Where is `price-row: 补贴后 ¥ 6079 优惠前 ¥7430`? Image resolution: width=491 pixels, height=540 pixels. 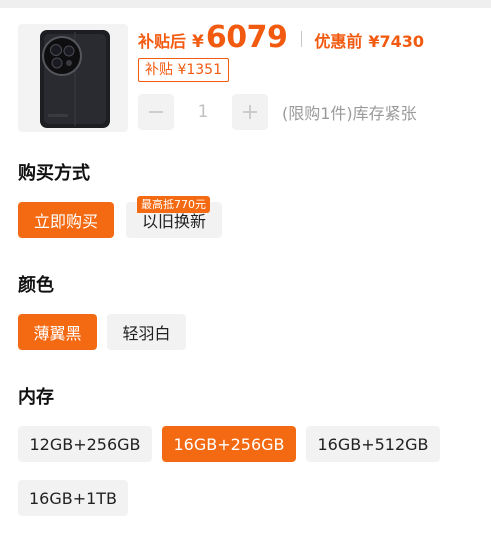 price-row: 补贴后 ¥ 6079 优惠前 ¥7430 is located at coordinates (281, 39).